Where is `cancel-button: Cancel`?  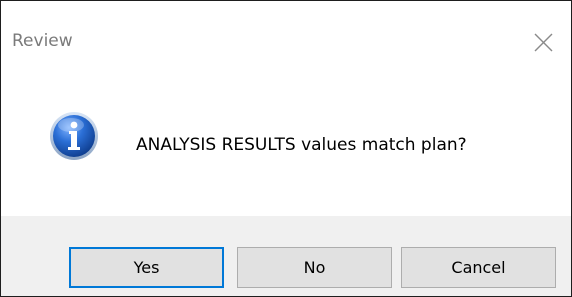
cancel-button: Cancel is located at coordinates (478, 267).